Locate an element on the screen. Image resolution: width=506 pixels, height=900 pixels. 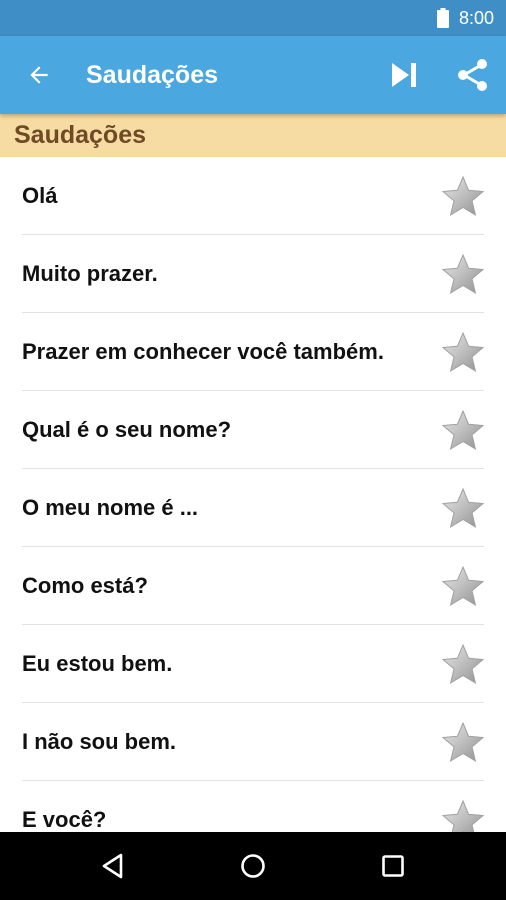
skip-next-button is located at coordinates (404, 75).